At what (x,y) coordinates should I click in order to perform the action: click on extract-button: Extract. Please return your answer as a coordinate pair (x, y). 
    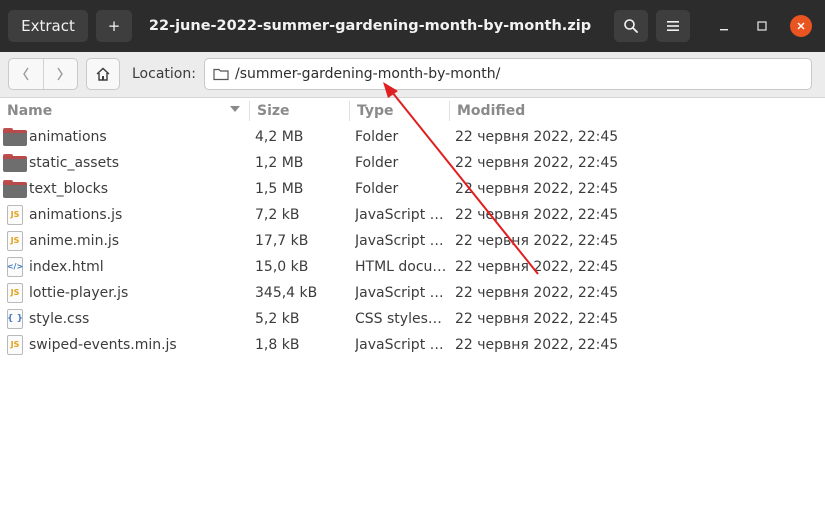
    Looking at the image, I should click on (48, 26).